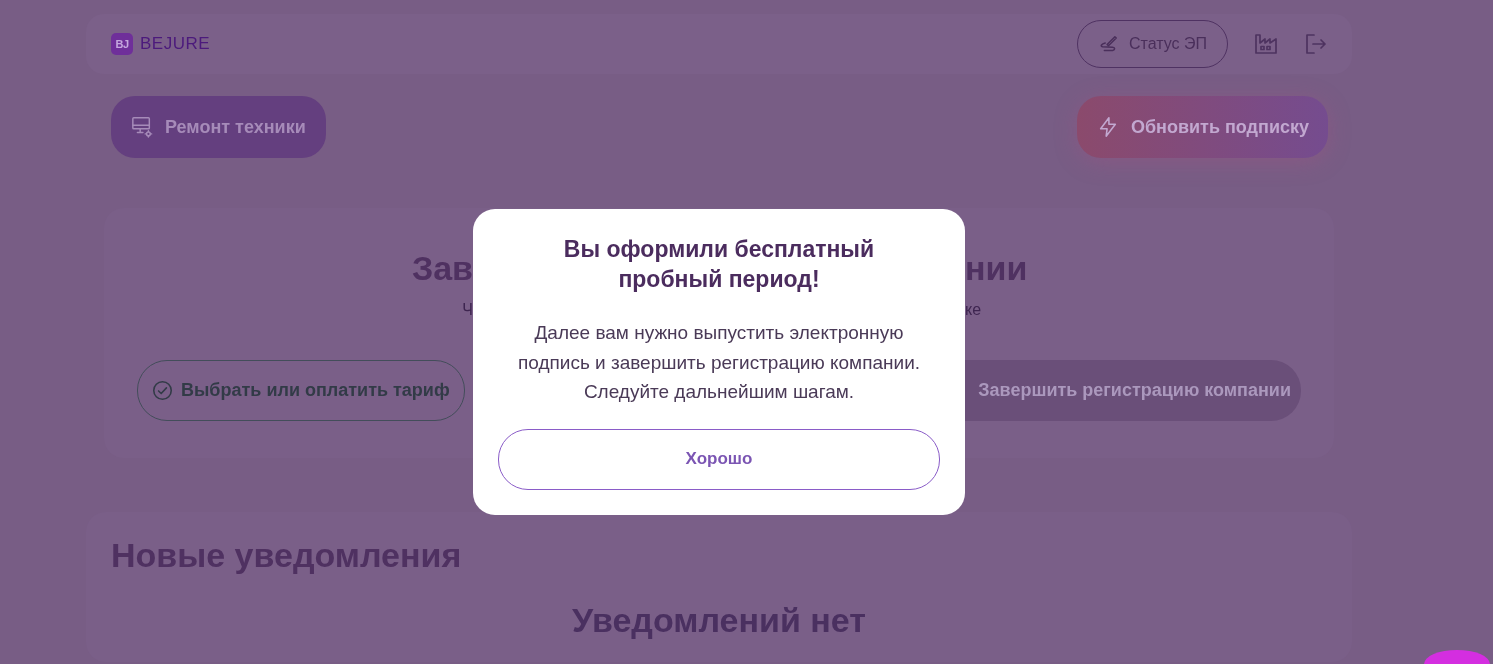 The image size is (1493, 664). I want to click on upgrade-subscription-button: Обновить подписку, so click(1202, 127).